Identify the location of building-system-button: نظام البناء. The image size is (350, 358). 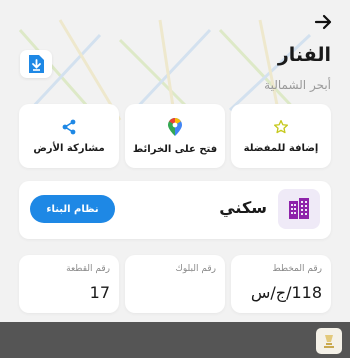
(72, 209).